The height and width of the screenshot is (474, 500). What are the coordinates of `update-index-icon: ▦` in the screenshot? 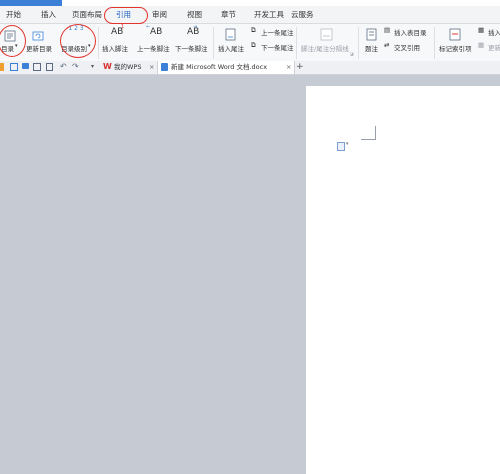 It's located at (481, 45).